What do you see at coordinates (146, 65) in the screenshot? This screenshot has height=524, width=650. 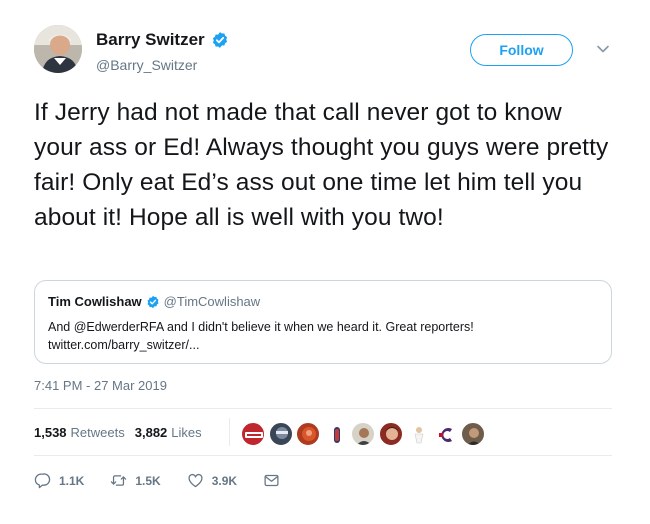 I see `author-handle: @Barry_Switzer` at bounding box center [146, 65].